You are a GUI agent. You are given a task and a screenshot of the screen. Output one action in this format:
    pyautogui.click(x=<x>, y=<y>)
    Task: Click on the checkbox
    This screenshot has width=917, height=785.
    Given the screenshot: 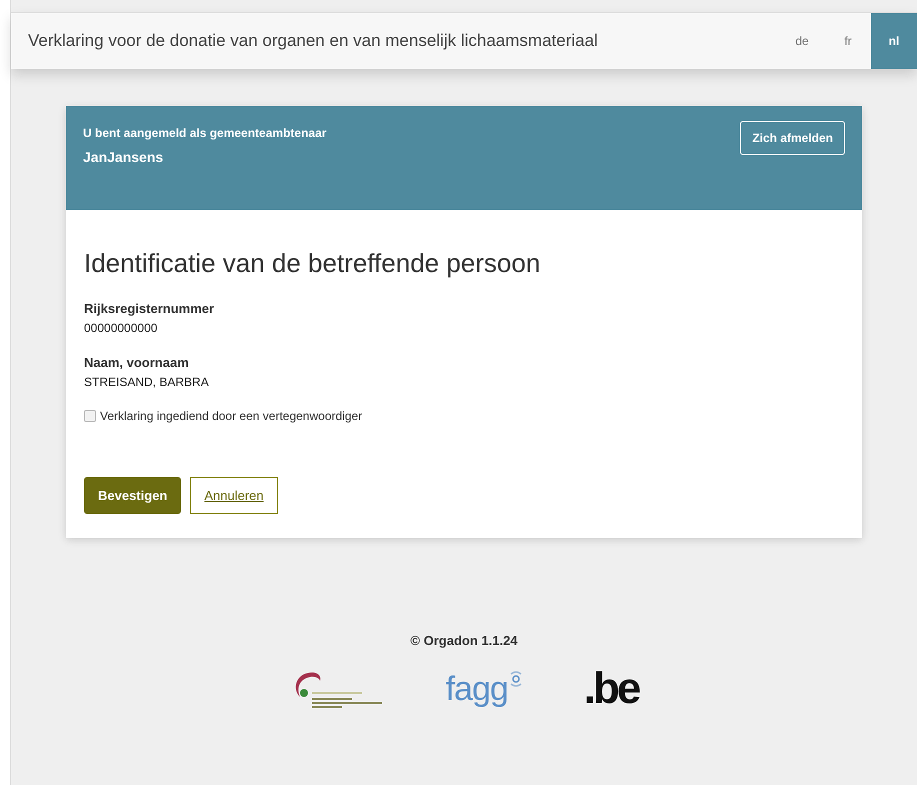 What is the action you would take?
    pyautogui.click(x=90, y=416)
    